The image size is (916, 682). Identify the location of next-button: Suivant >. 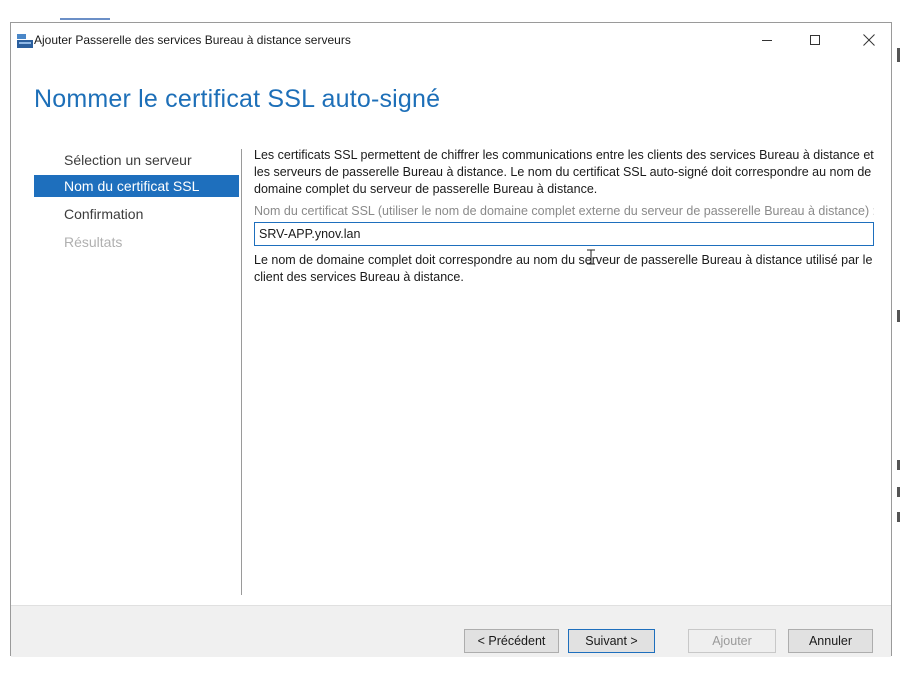
(611, 641).